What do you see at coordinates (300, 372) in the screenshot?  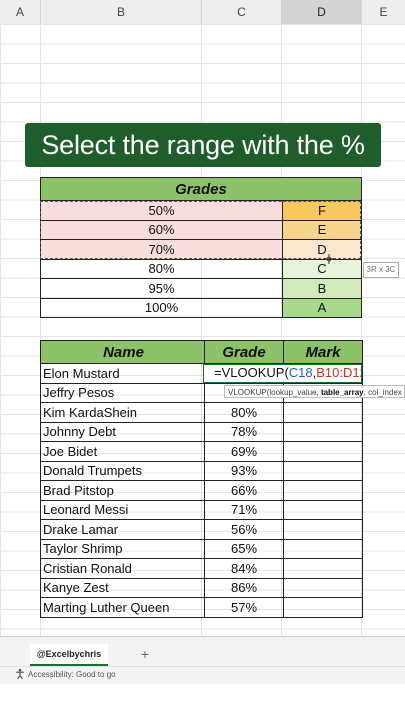 I see `formula-lookup-ref: C18` at bounding box center [300, 372].